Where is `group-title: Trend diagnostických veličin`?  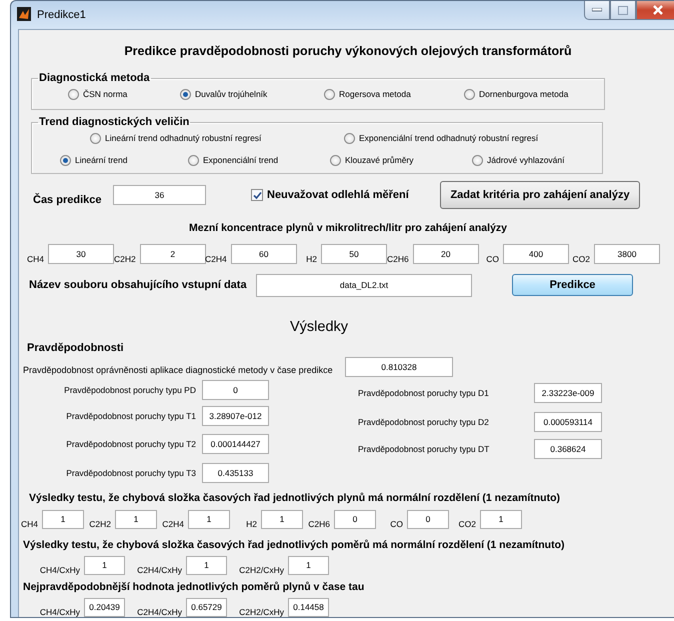 group-title: Trend diagnostických veličin is located at coordinates (114, 122).